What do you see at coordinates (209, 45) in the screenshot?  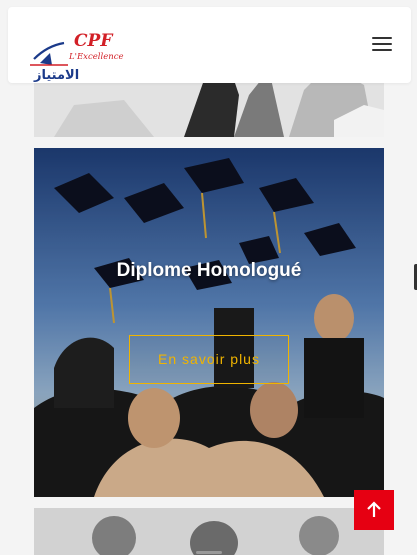 I see `site-header: CPF L'Excellence الامتياز` at bounding box center [209, 45].